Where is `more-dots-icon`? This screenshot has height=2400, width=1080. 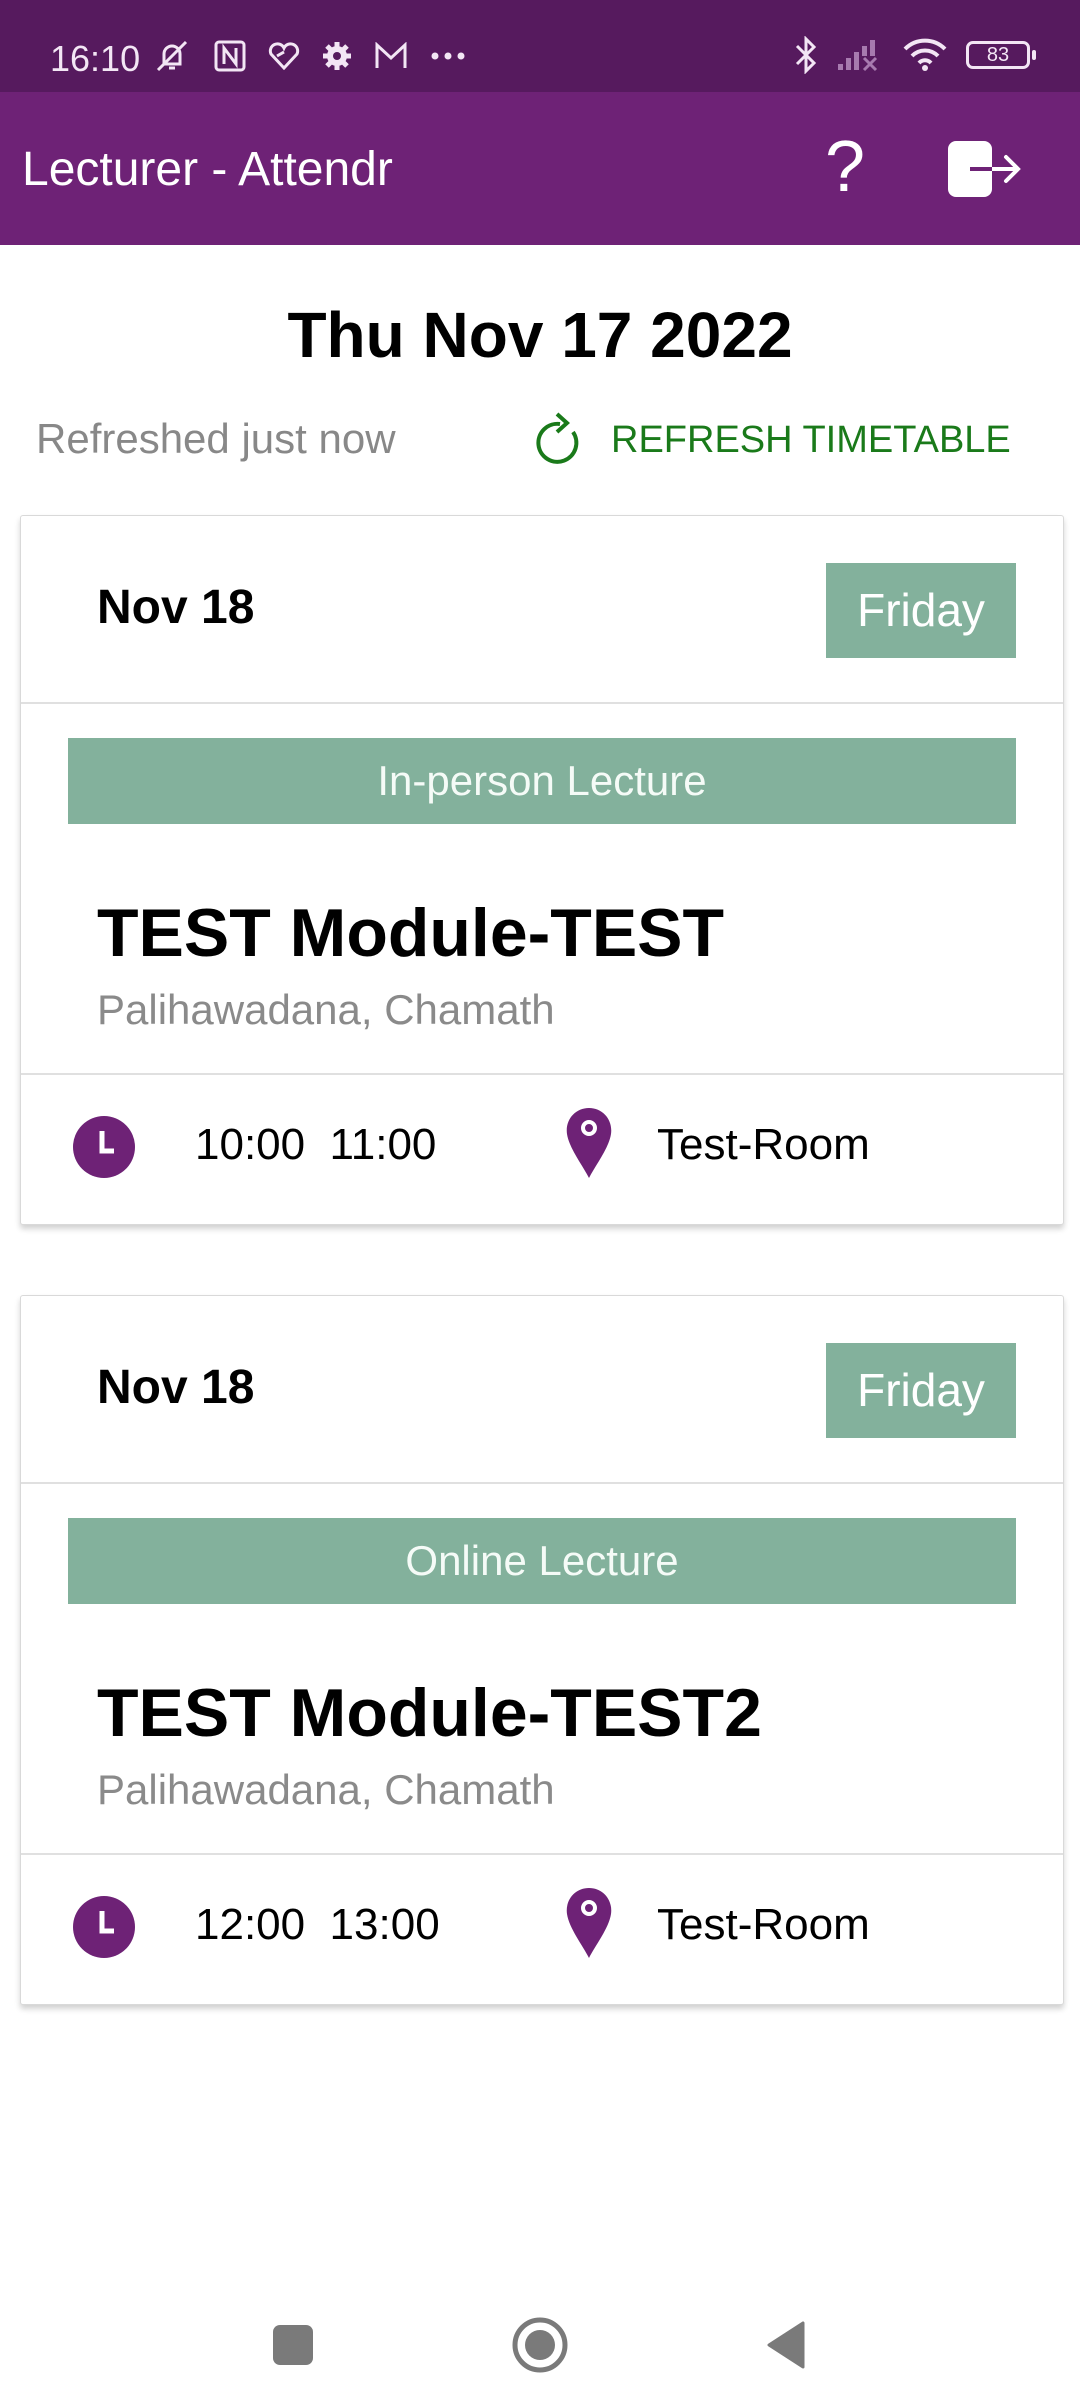 more-dots-icon is located at coordinates (448, 56).